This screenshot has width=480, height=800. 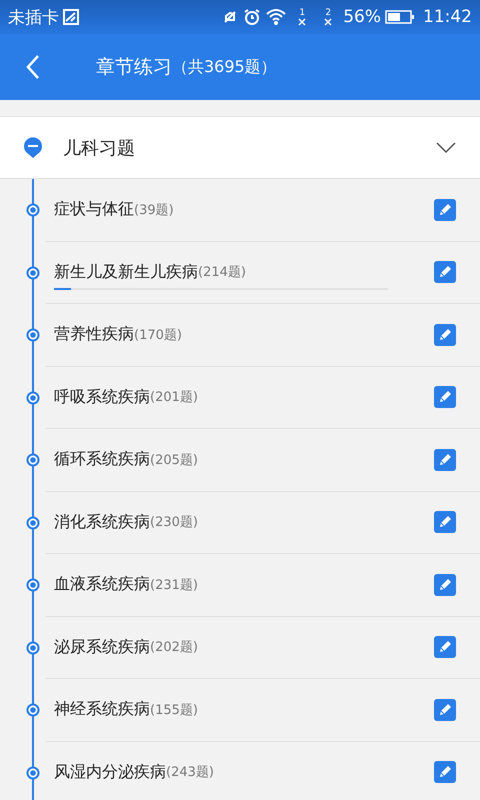 I want to click on sim-slot-number: 2, so click(x=328, y=13).